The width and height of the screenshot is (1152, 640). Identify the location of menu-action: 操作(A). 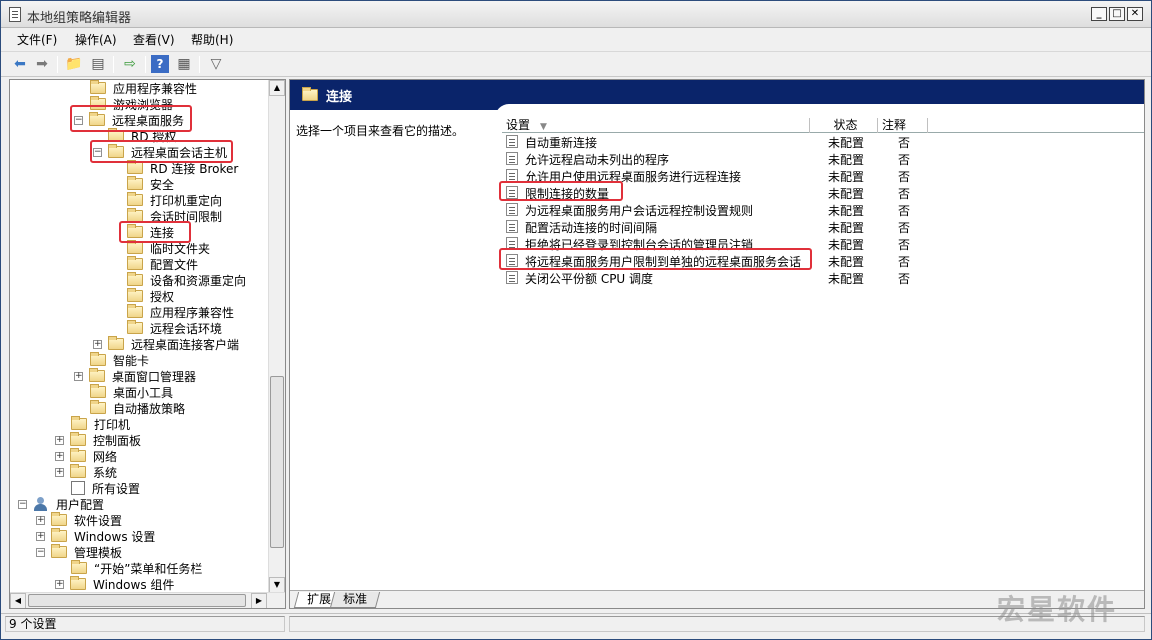
(96, 39).